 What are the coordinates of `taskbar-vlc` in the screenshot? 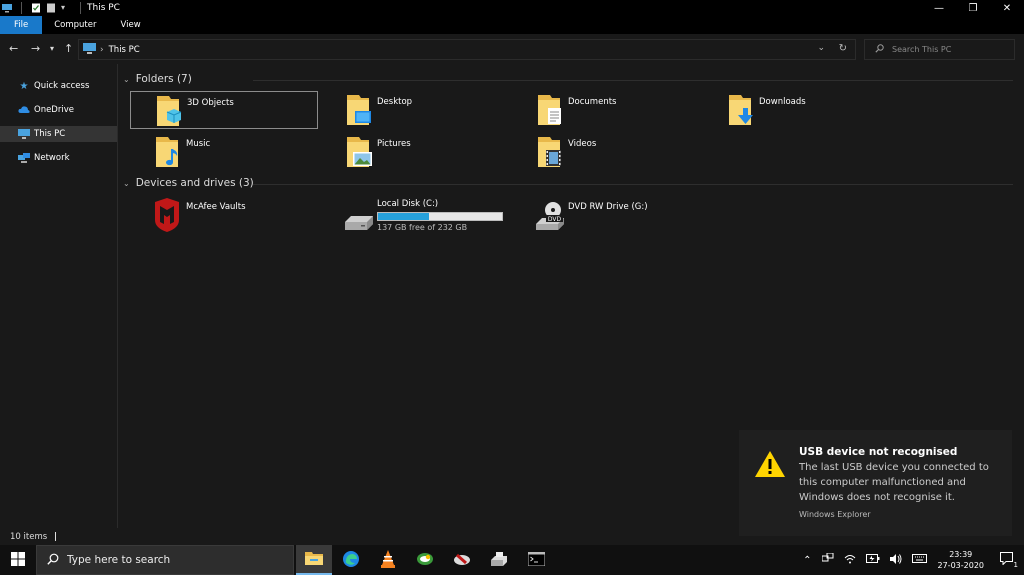 It's located at (388, 560).